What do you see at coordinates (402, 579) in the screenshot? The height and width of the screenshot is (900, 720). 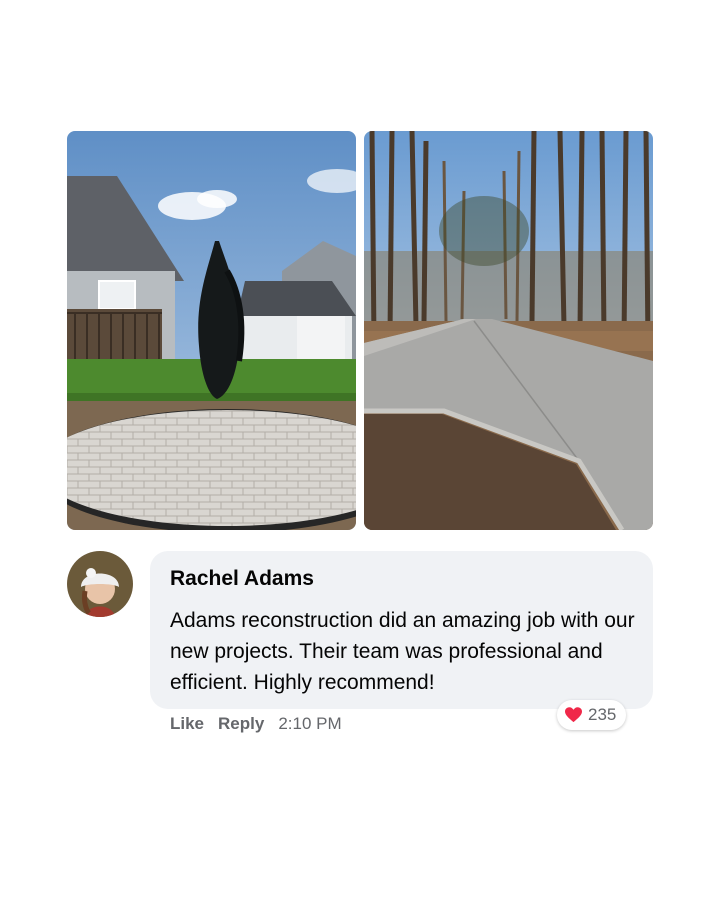 I see `comment-author: Rachel Adams` at bounding box center [402, 579].